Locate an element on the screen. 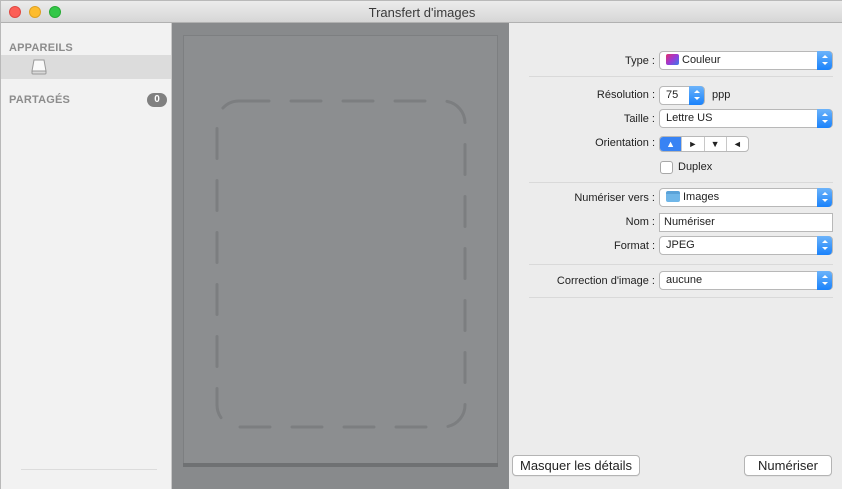 This screenshot has height=489, width=842. image-correction-value: aucune is located at coordinates (684, 280).